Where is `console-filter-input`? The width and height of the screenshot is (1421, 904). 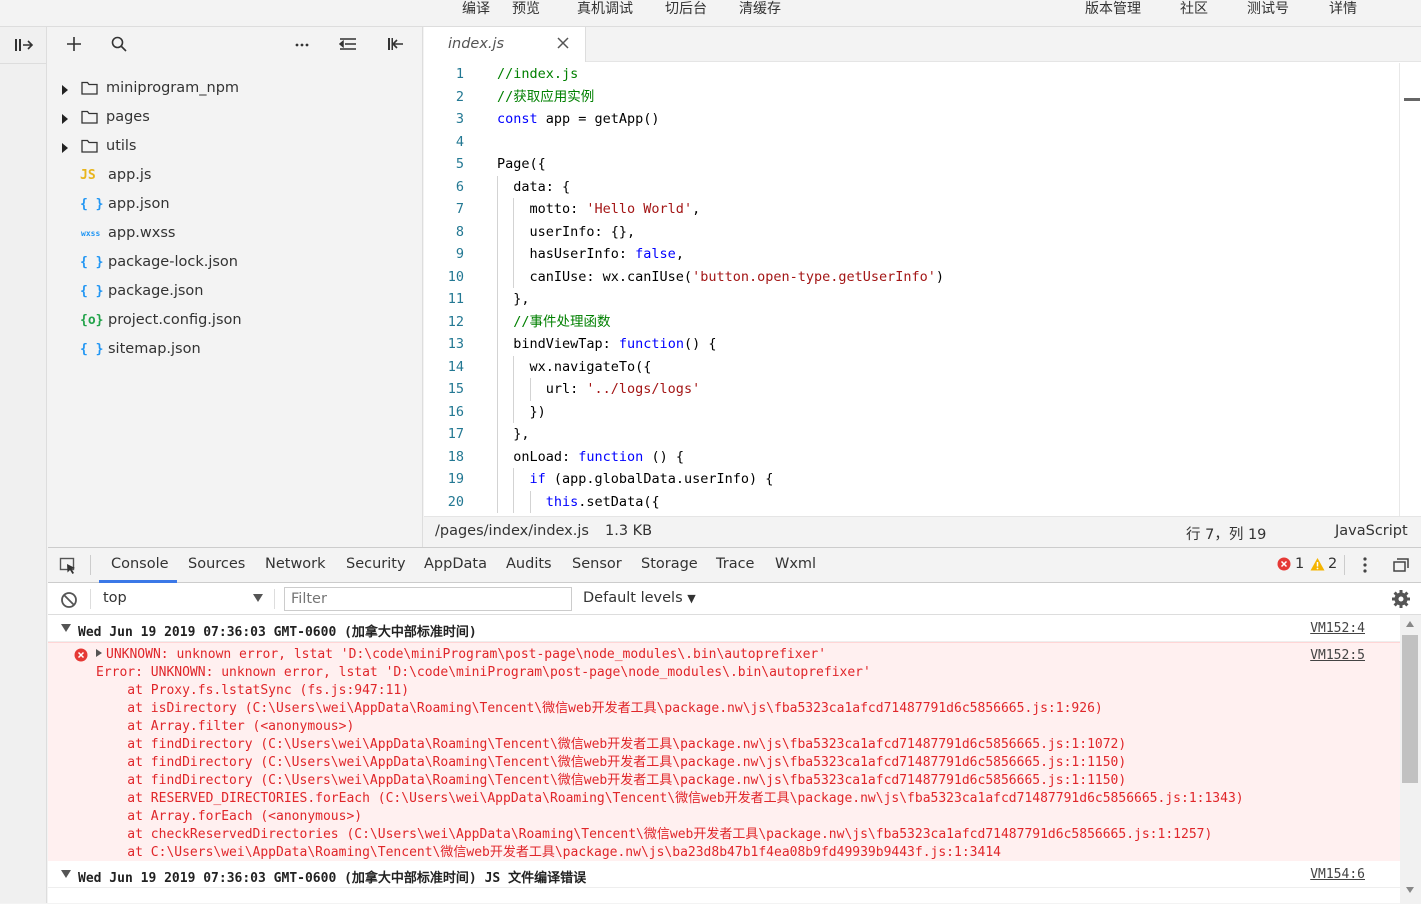 console-filter-input is located at coordinates (428, 599).